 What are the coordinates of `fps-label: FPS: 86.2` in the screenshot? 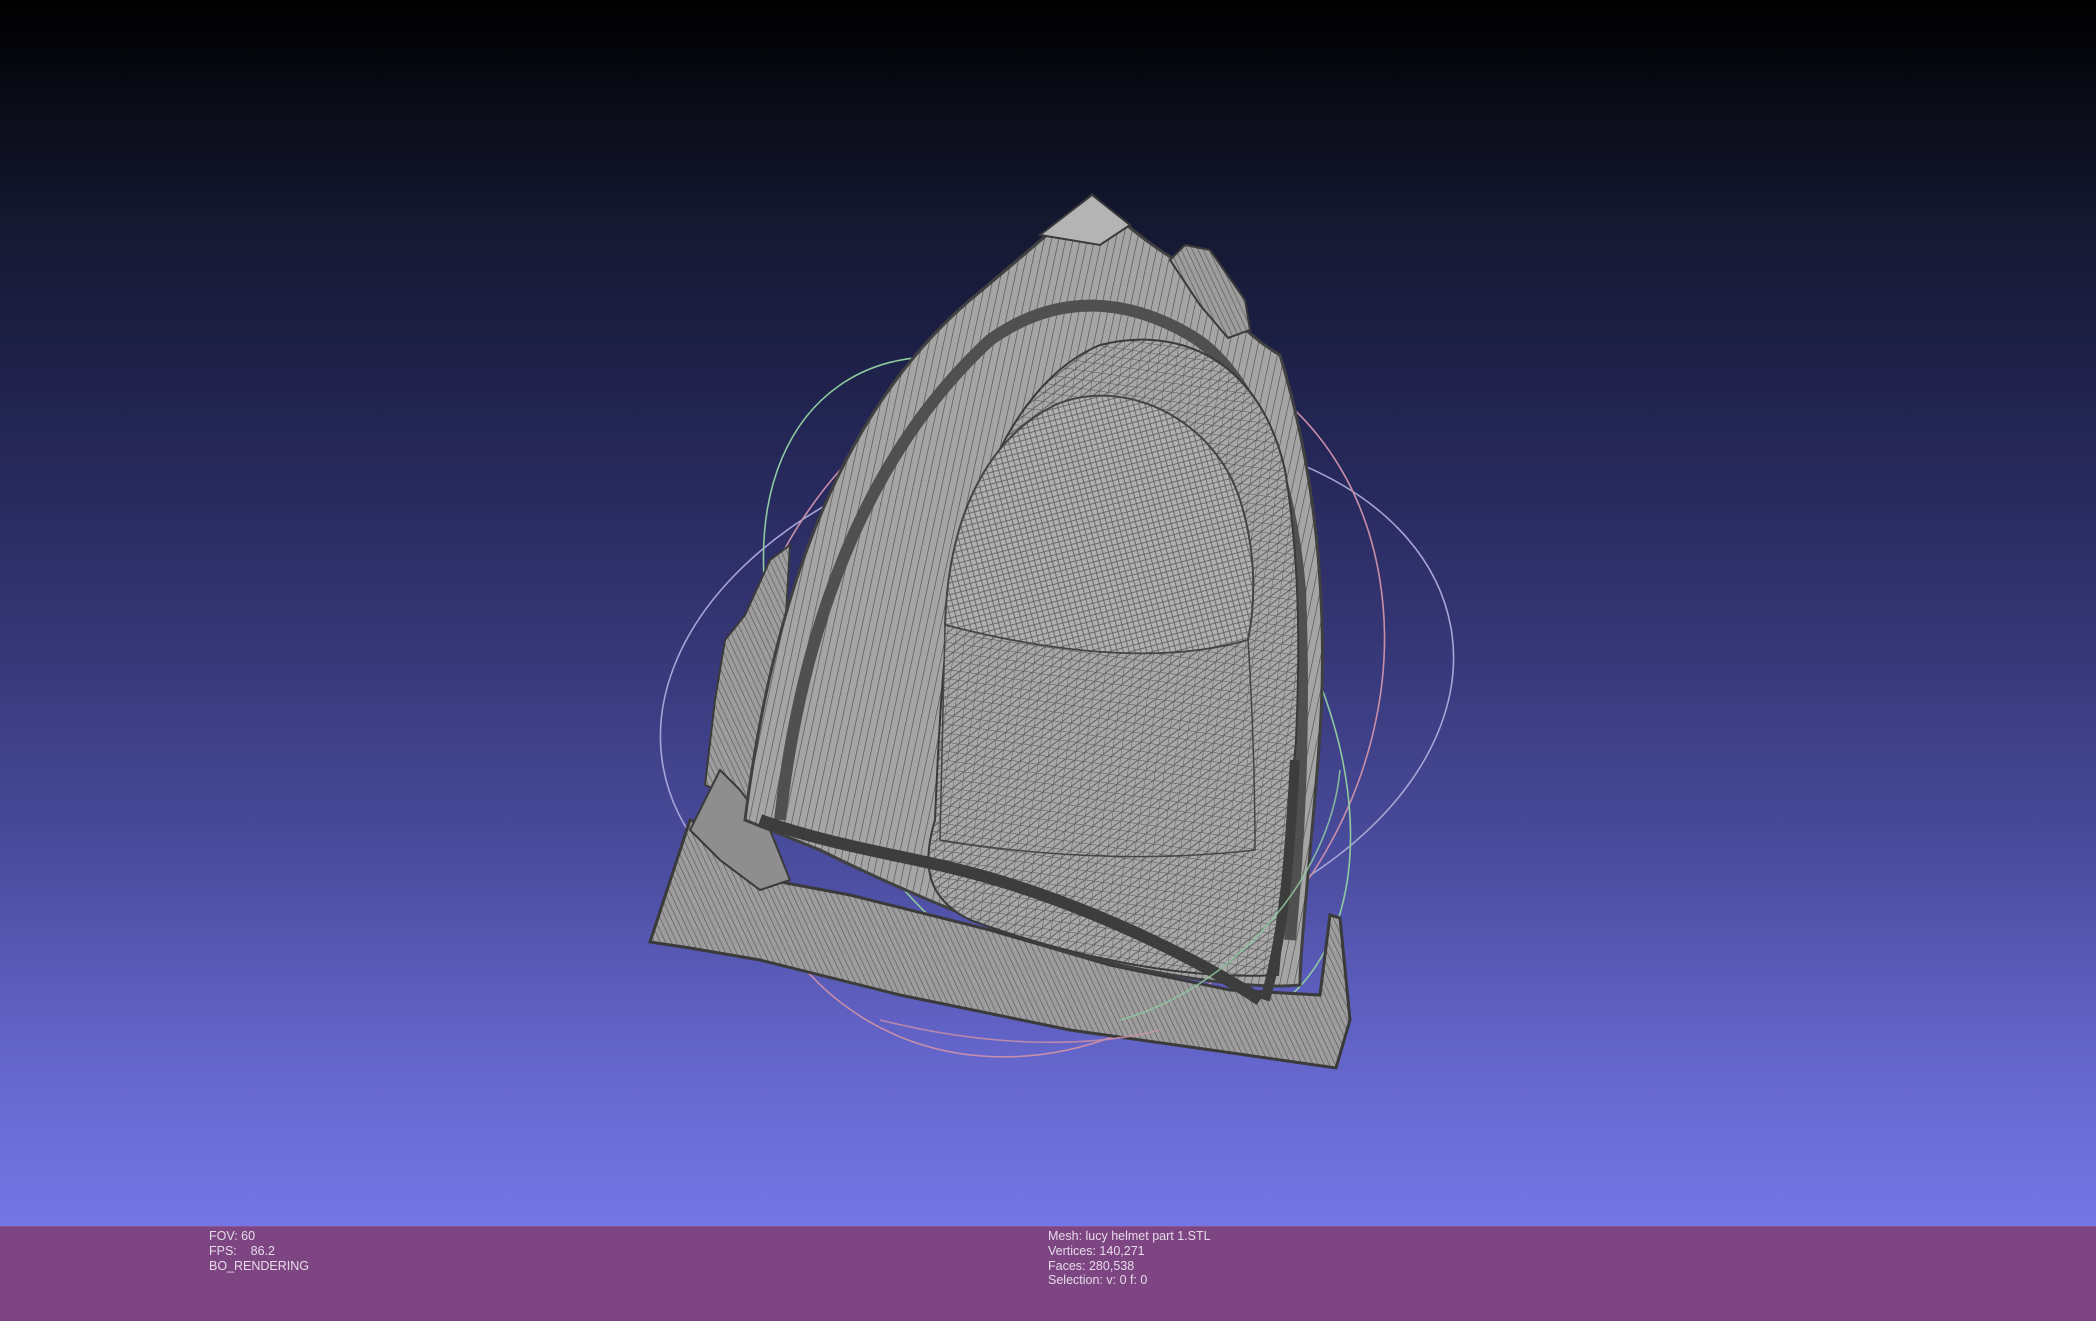 It's located at (242, 1250).